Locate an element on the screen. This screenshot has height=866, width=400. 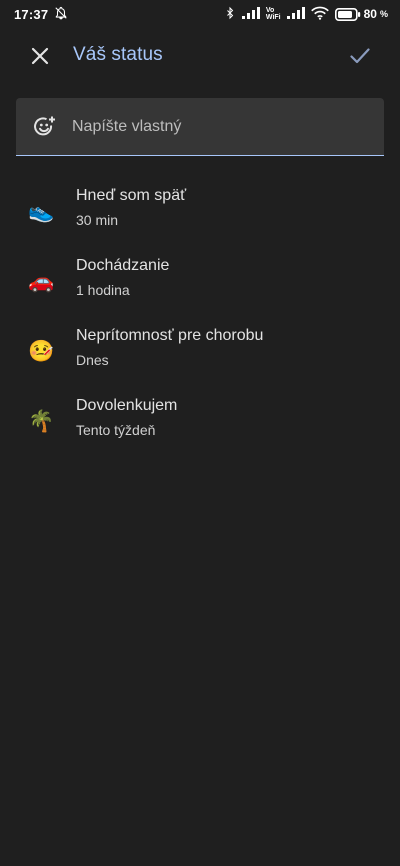
status-bar-right: Vo WiFi 80% is located at coordinates (306, 14).